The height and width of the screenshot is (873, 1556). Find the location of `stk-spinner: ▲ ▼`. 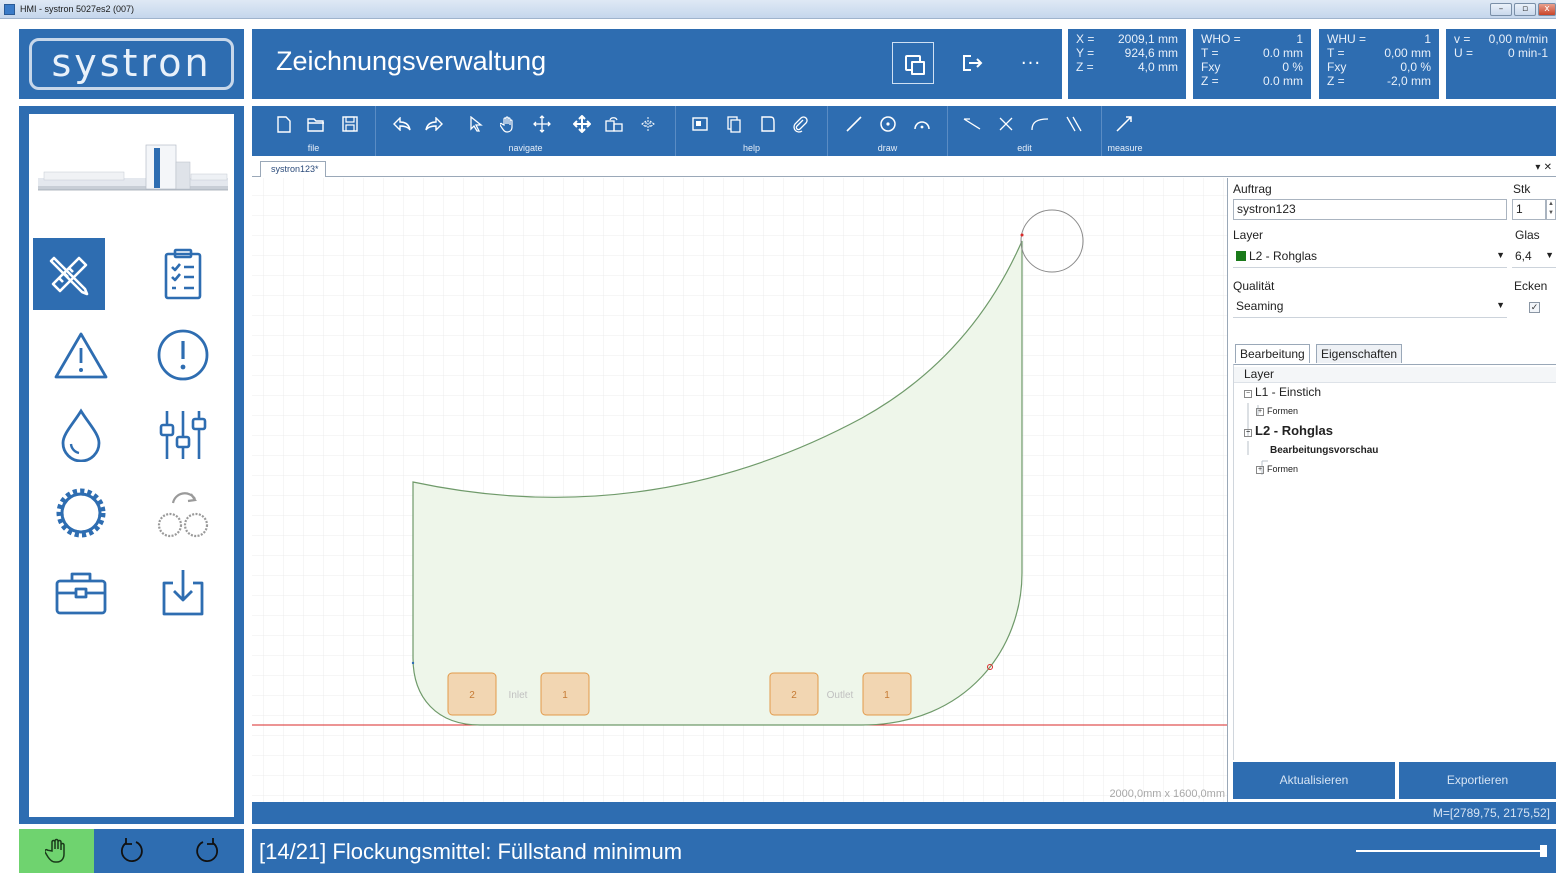

stk-spinner: ▲ ▼ is located at coordinates (1551, 209).